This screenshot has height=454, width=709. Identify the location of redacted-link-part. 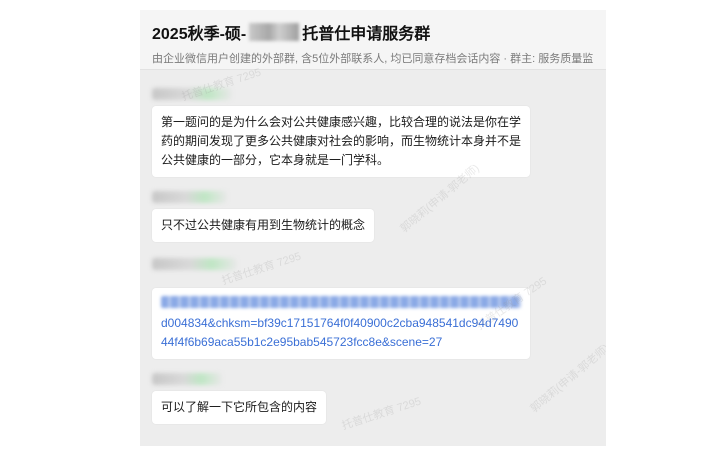
(341, 302).